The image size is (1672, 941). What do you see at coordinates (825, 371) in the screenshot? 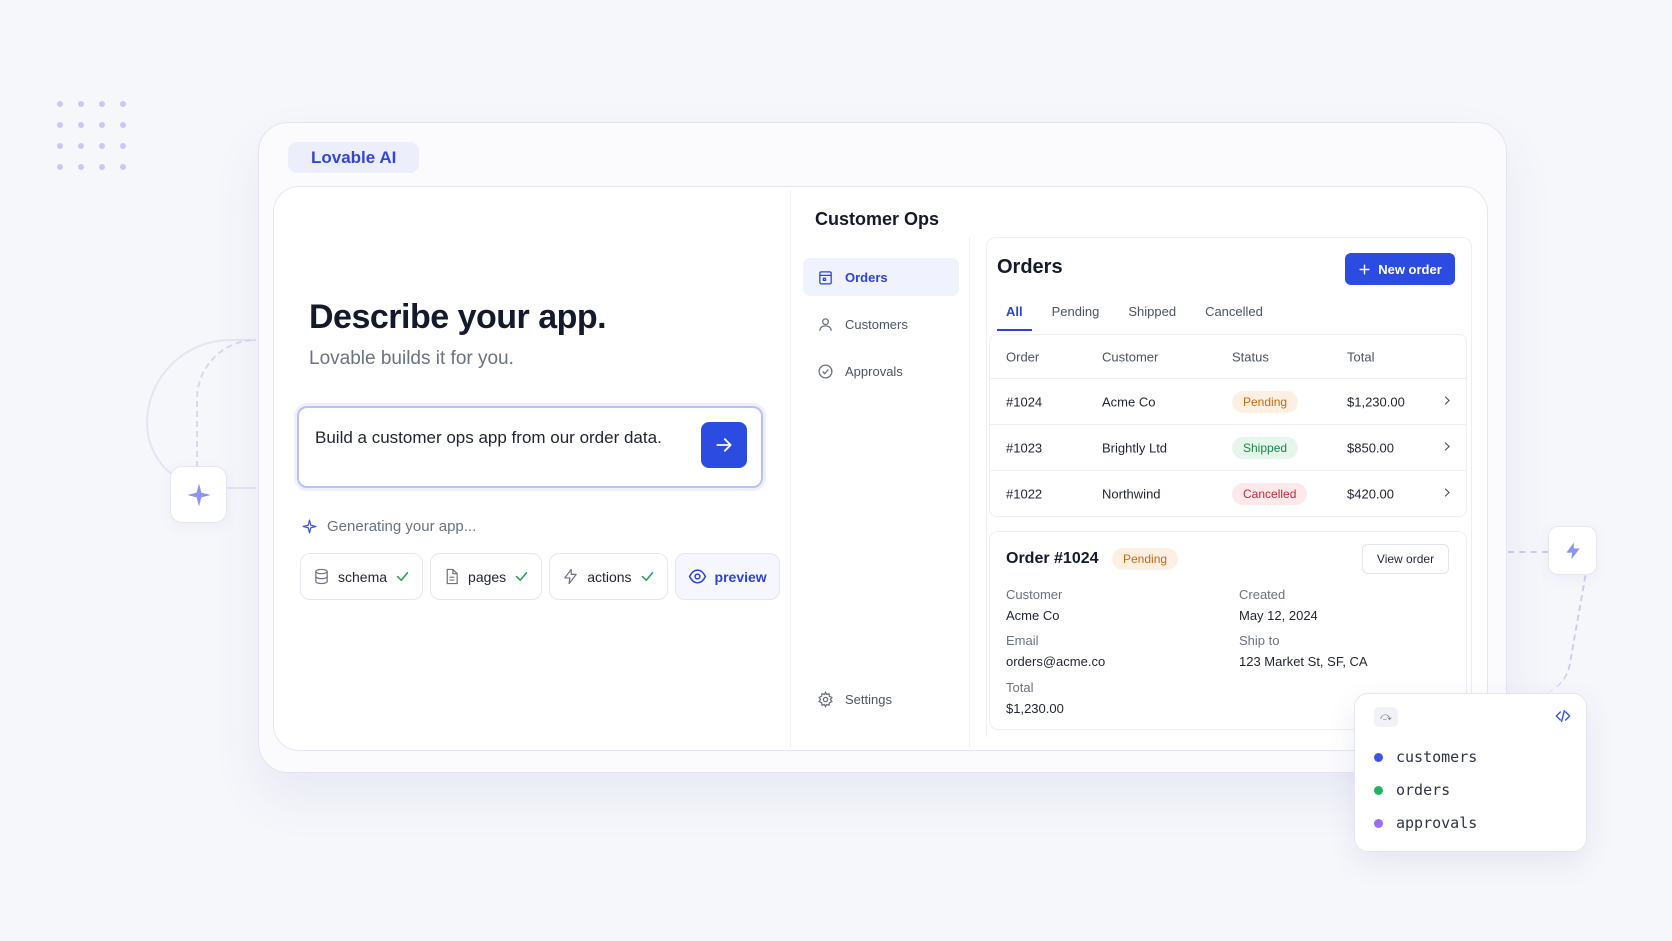
I see `check-circle-icon` at bounding box center [825, 371].